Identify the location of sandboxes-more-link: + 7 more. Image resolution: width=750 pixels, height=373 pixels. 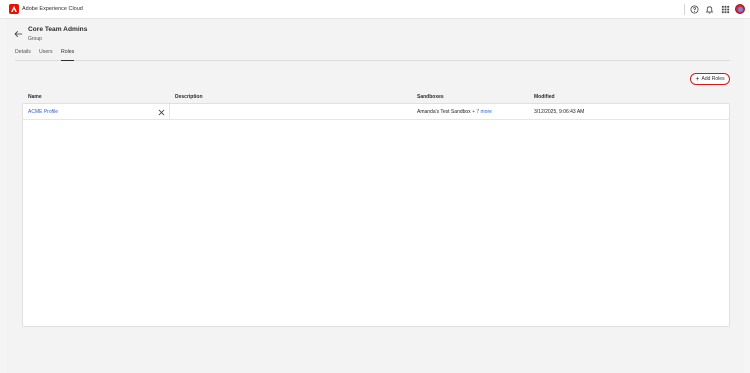
(482, 112).